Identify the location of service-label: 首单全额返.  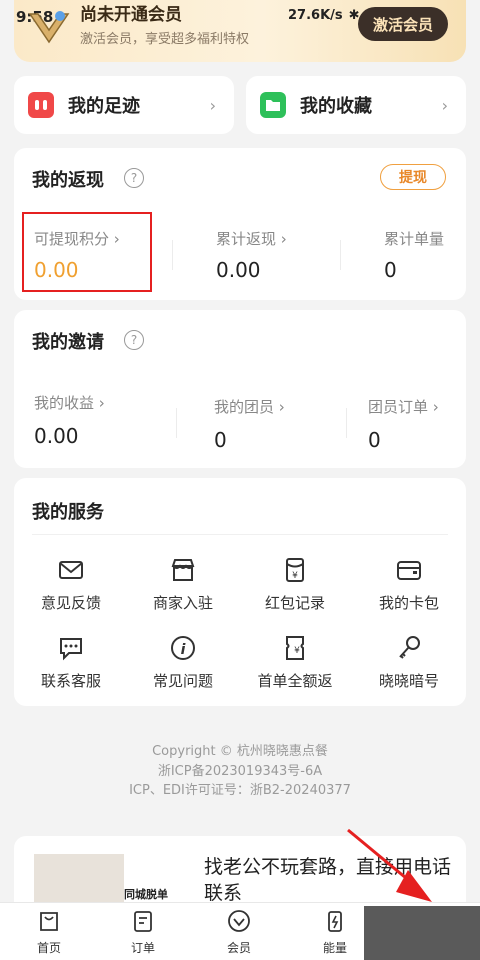
(295, 681).